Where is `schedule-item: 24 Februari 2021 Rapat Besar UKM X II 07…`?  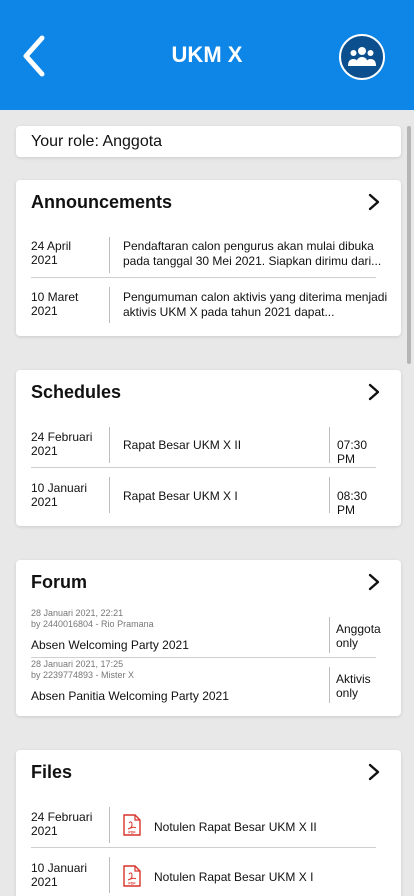 schedule-item: 24 Februari 2021 Rapat Besar UKM X II 07… is located at coordinates (203, 446).